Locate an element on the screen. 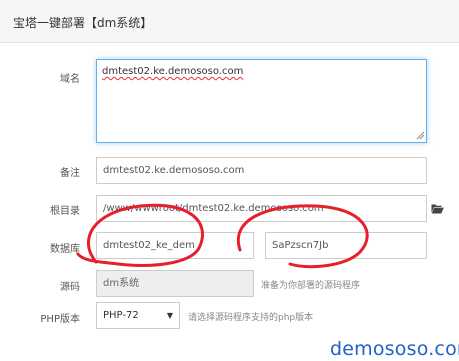 This screenshot has height=361, width=459. source-label: 源码 is located at coordinates (70, 287).